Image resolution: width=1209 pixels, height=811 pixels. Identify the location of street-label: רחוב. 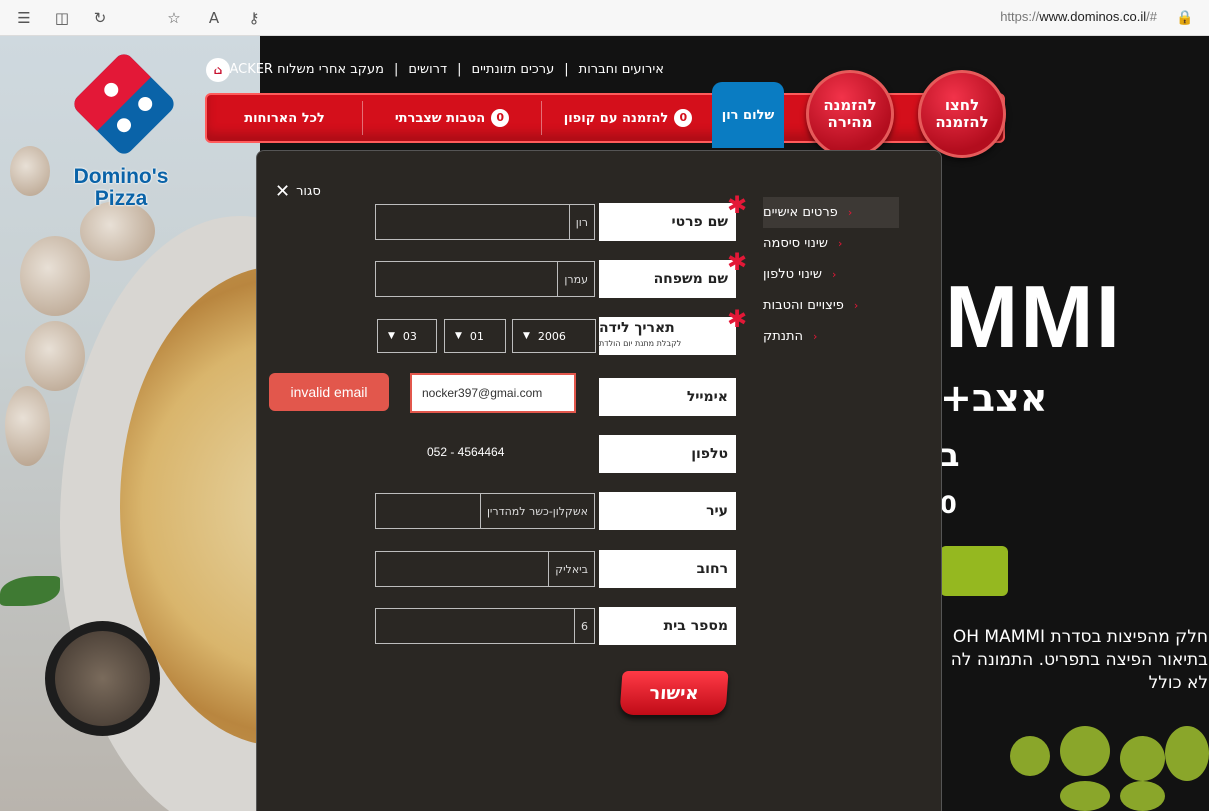
(667, 569).